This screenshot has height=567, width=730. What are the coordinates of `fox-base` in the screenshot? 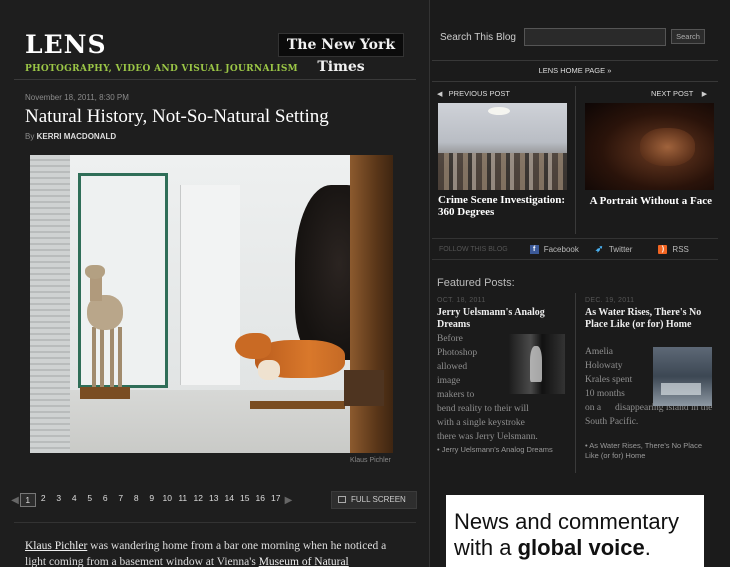 It's located at (297, 405).